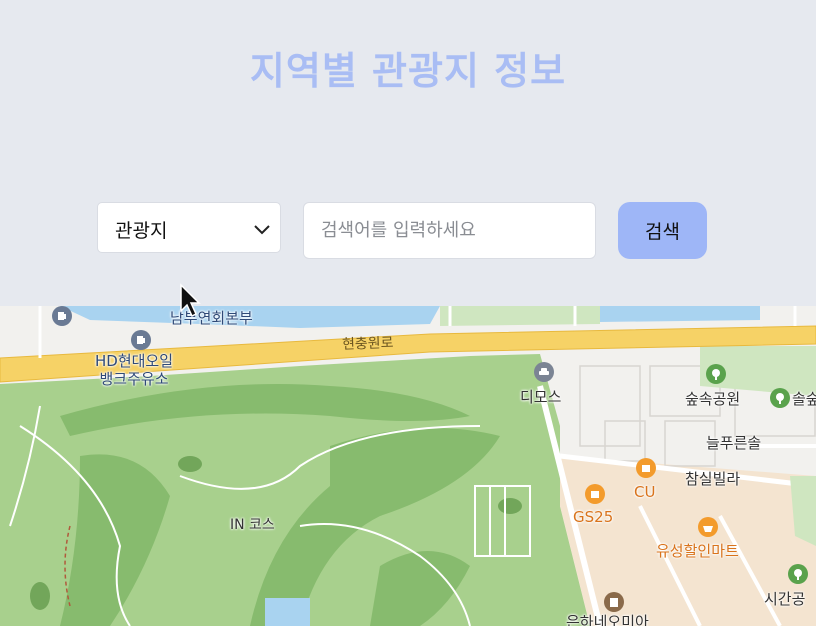  Describe the element at coordinates (644, 492) in the screenshot. I see `map-label-cu: CU` at that location.